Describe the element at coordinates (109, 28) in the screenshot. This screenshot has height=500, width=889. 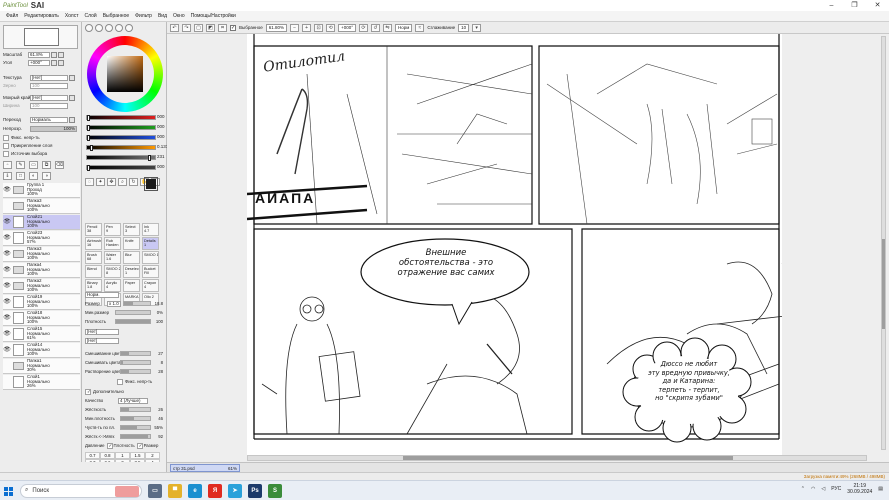
I see `hsv-mode-icon` at that location.